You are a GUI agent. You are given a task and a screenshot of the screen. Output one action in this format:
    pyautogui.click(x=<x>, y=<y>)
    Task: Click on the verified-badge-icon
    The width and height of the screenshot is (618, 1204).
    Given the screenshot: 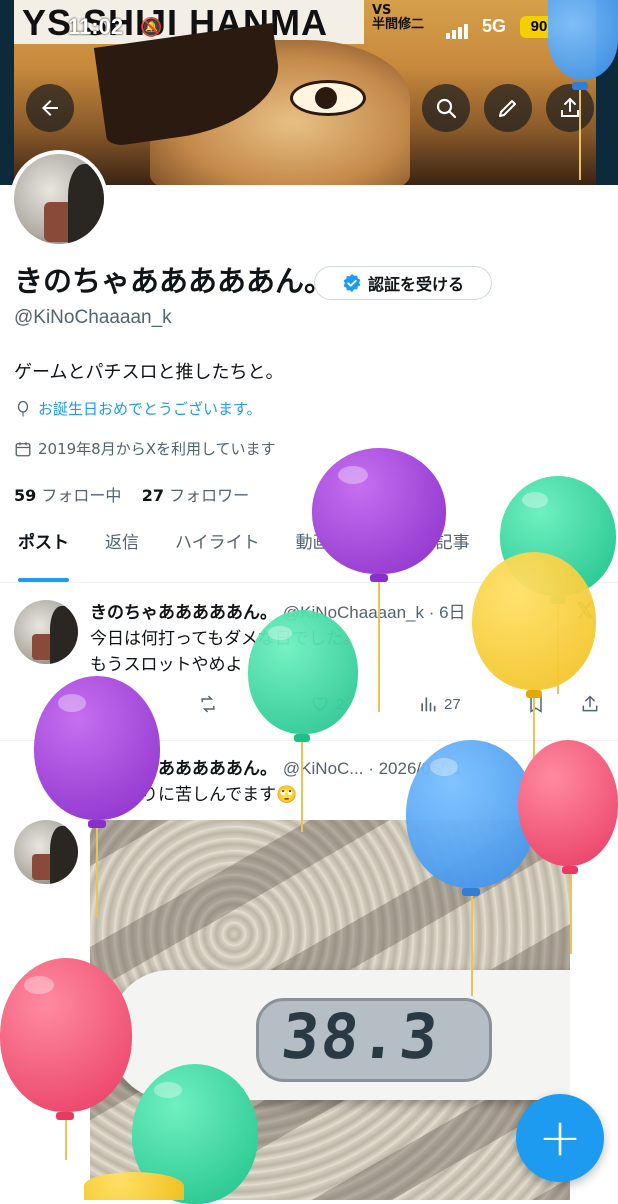 What is the action you would take?
    pyautogui.click(x=352, y=283)
    